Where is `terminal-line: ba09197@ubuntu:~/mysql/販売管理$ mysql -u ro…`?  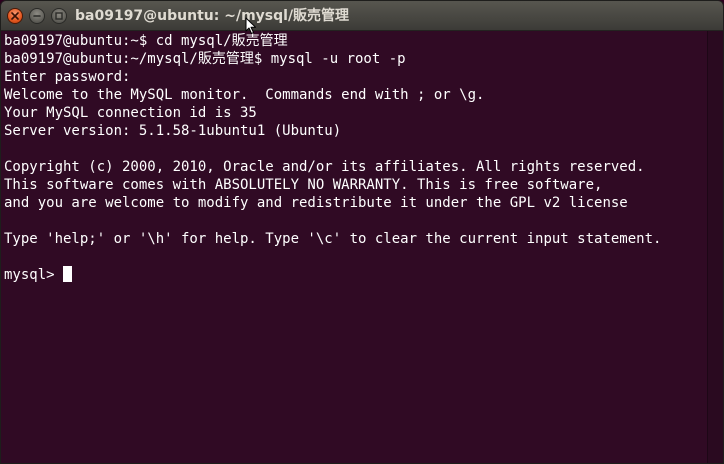
terminal-line: ba09197@ubuntu:~/mysql/販売管理$ mysql -u ro… is located at coordinates (205, 59).